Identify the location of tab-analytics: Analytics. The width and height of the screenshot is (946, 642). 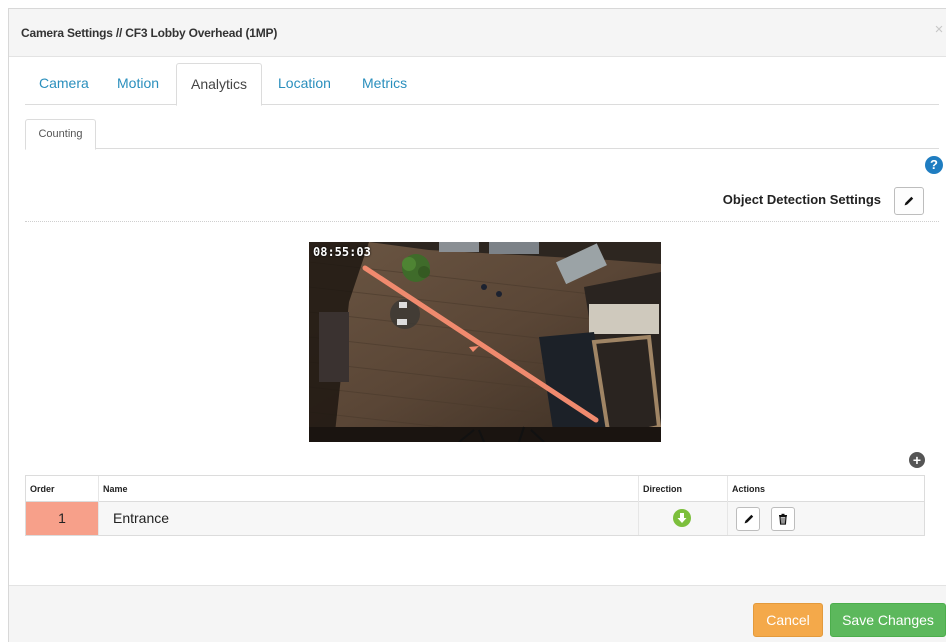
(219, 84).